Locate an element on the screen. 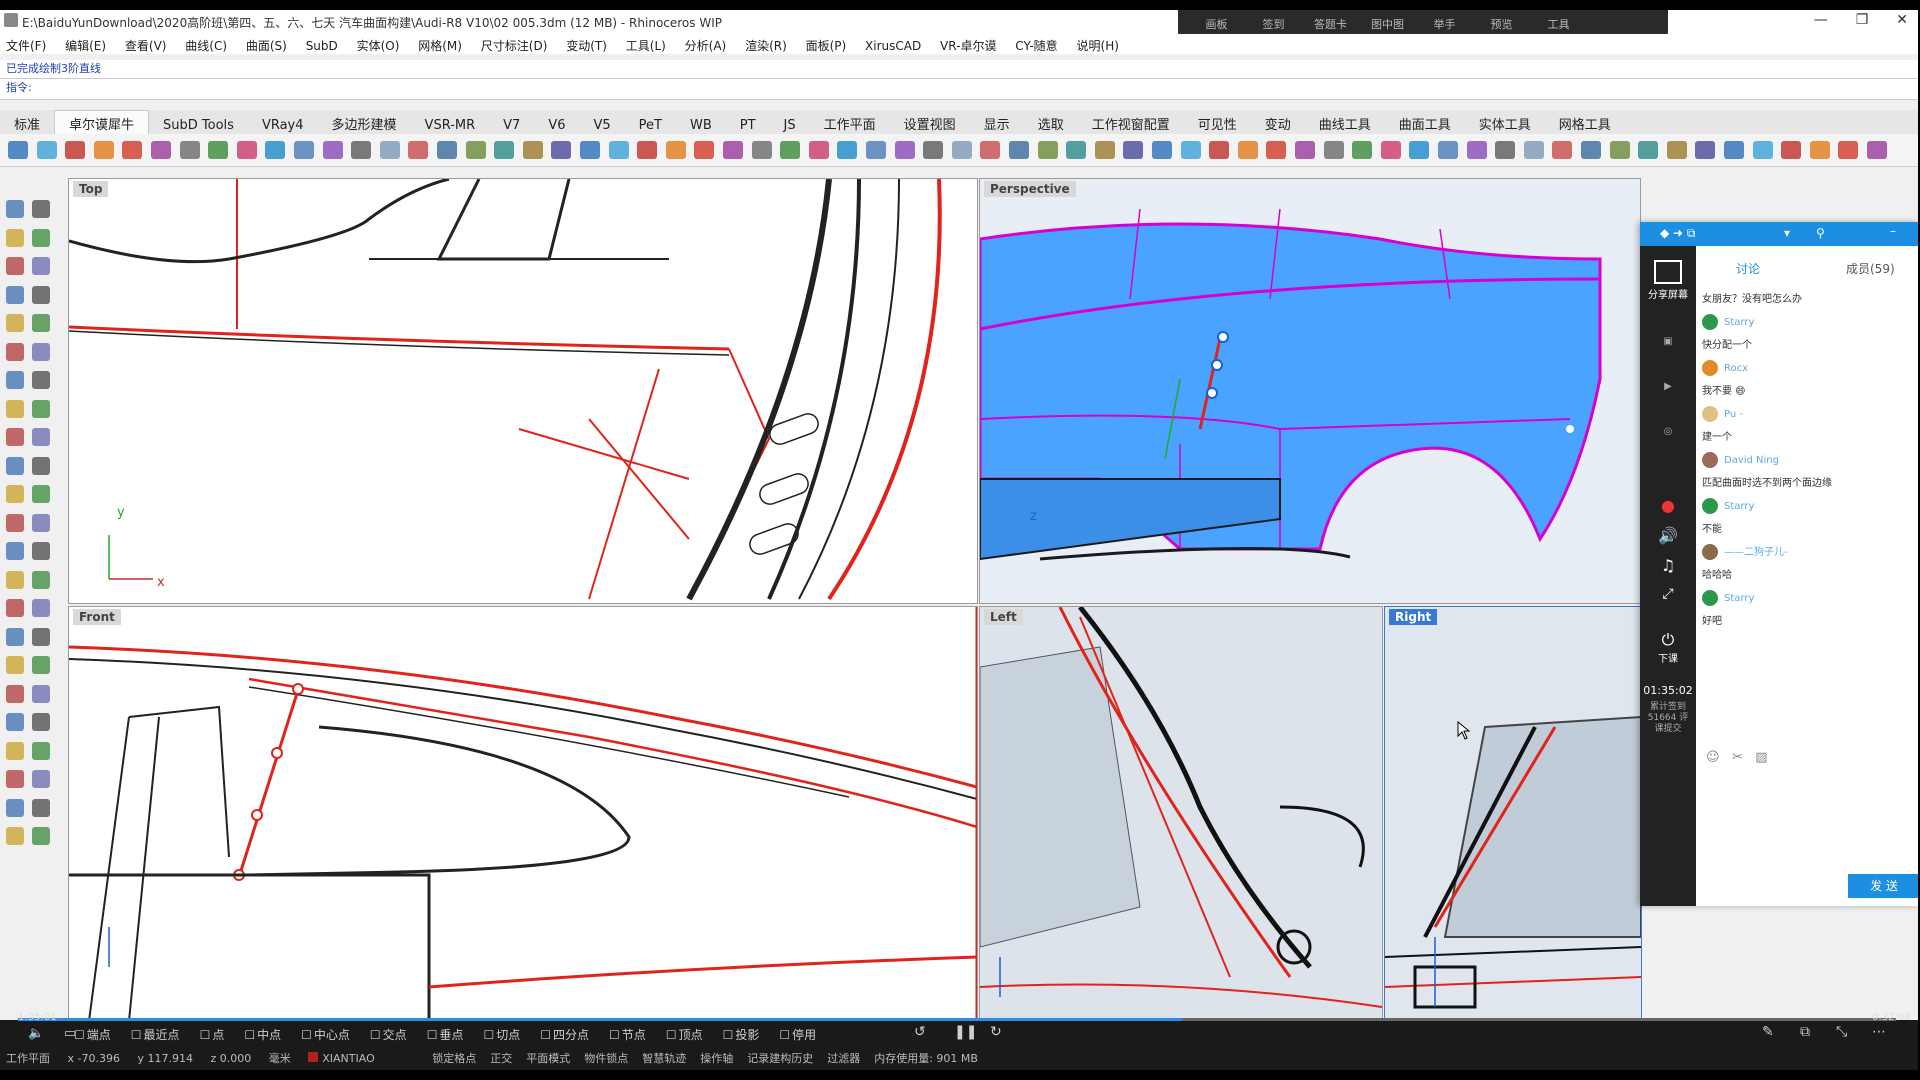 This screenshot has height=1080, width=1920. osnap-toggle: ☐ 节点 is located at coordinates (632, 1034).